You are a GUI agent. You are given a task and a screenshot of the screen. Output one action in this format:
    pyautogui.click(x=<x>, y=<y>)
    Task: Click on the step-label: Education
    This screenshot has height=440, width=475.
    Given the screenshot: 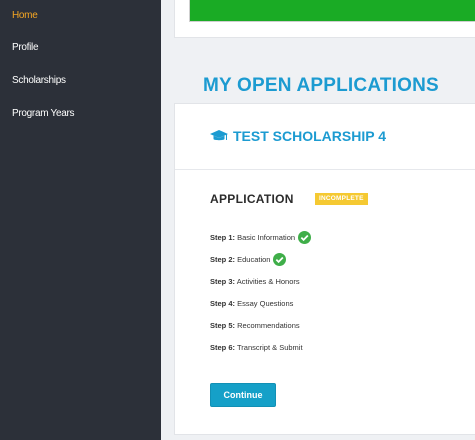 What is the action you would take?
    pyautogui.click(x=254, y=259)
    